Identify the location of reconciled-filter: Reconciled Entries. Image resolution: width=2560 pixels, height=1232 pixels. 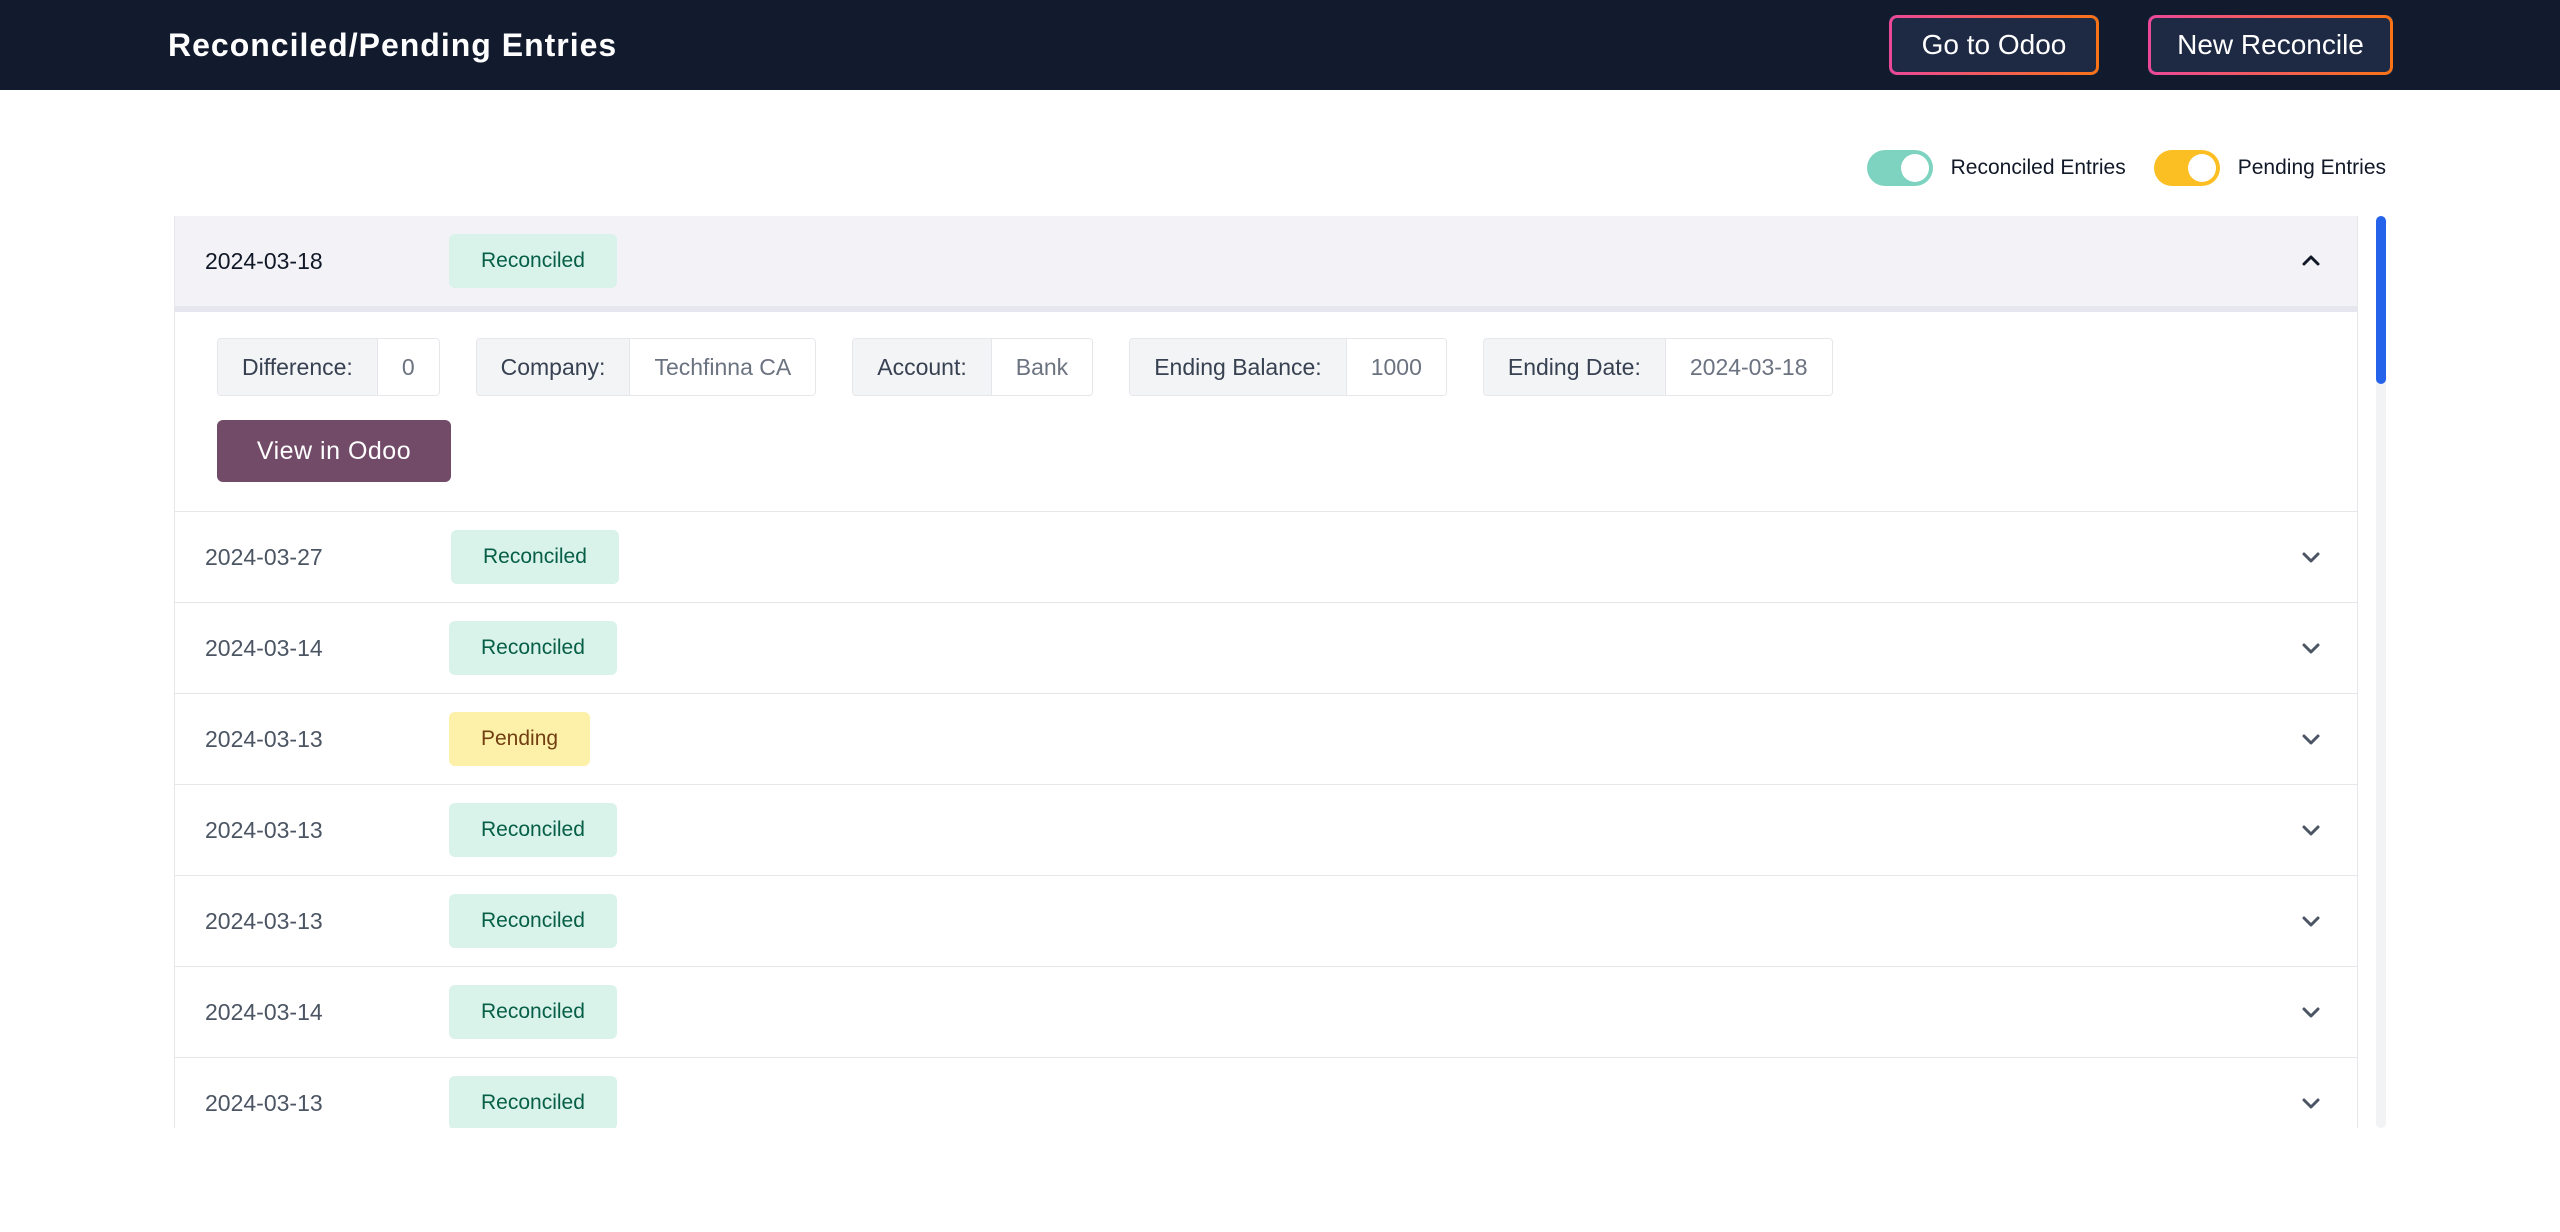
(1996, 168).